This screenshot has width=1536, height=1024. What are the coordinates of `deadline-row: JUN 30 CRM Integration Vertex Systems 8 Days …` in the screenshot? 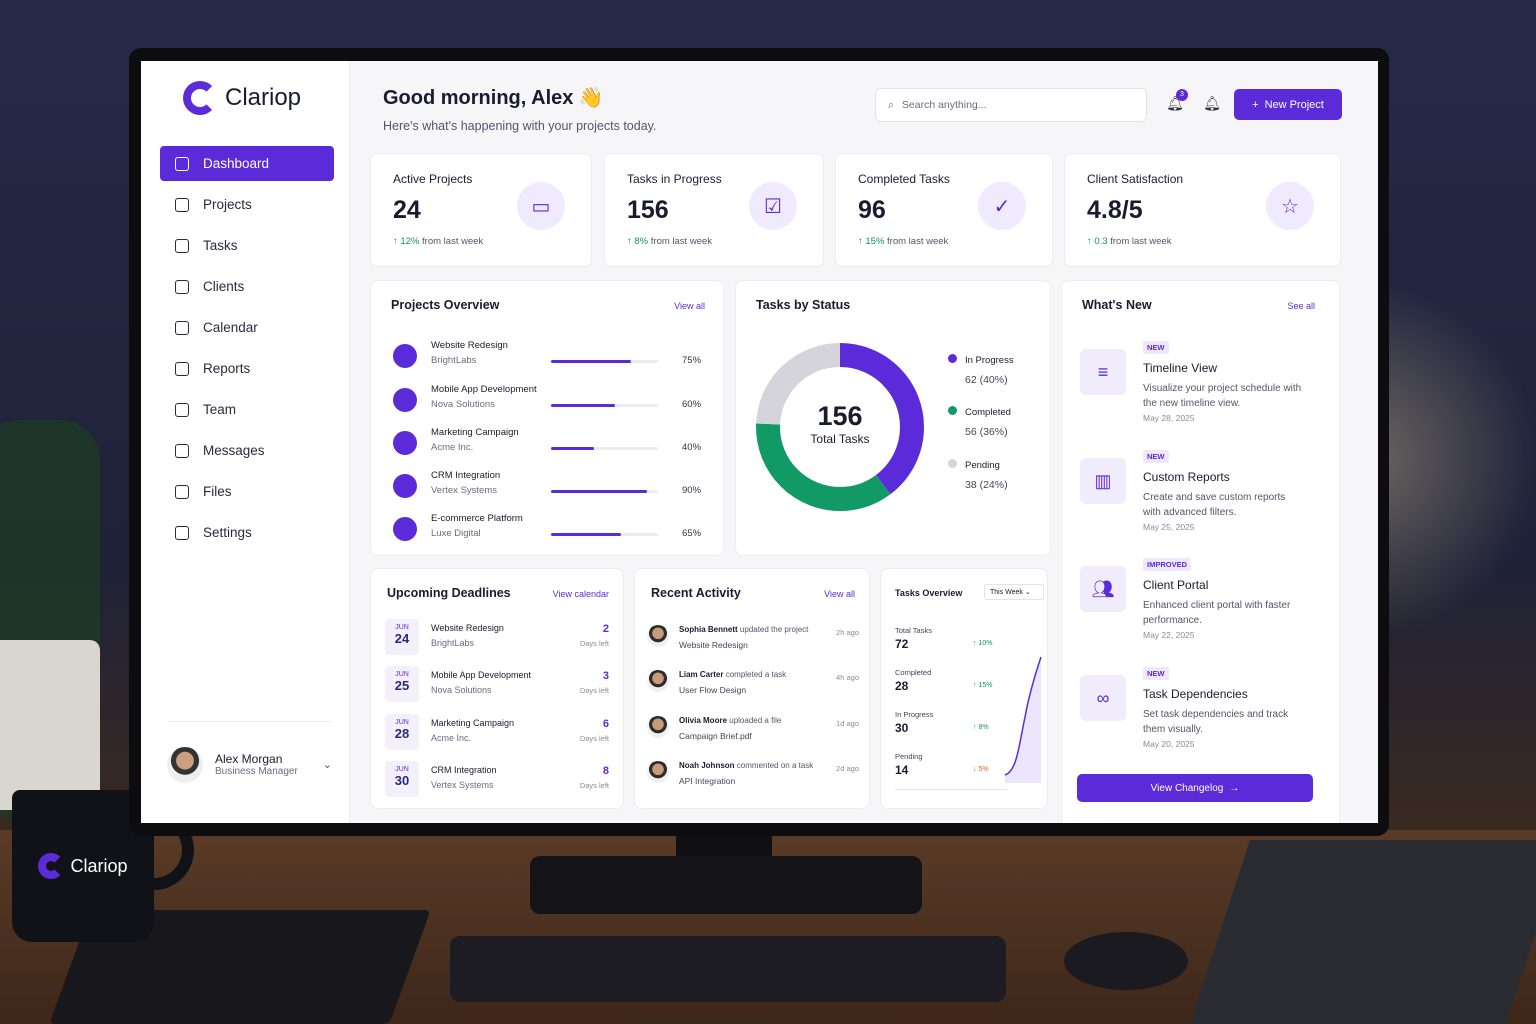 It's located at (497, 780).